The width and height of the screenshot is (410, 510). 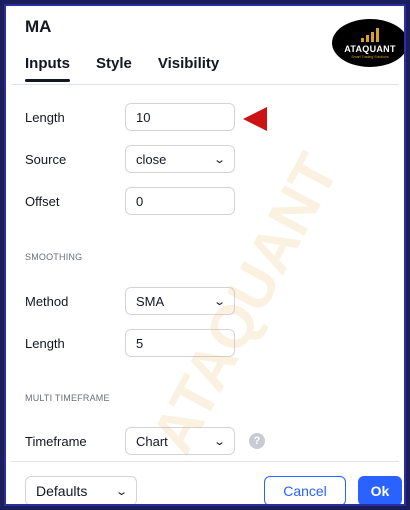 I want to click on brand-tagline: Smart Trading Solutions, so click(x=370, y=56).